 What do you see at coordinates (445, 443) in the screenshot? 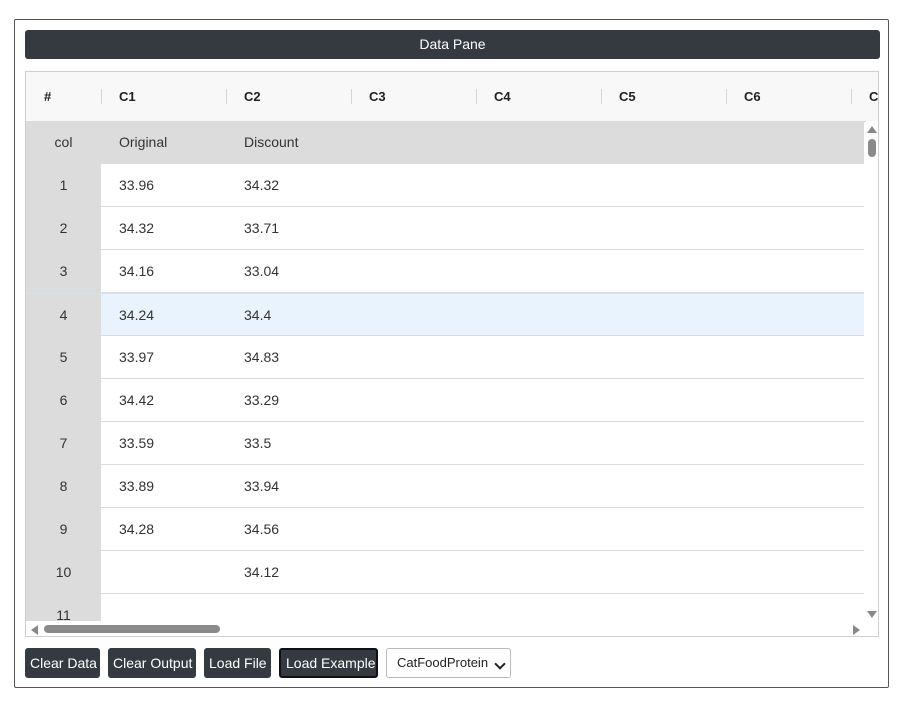
I see `table-row: 7 33.59 33.5` at bounding box center [445, 443].